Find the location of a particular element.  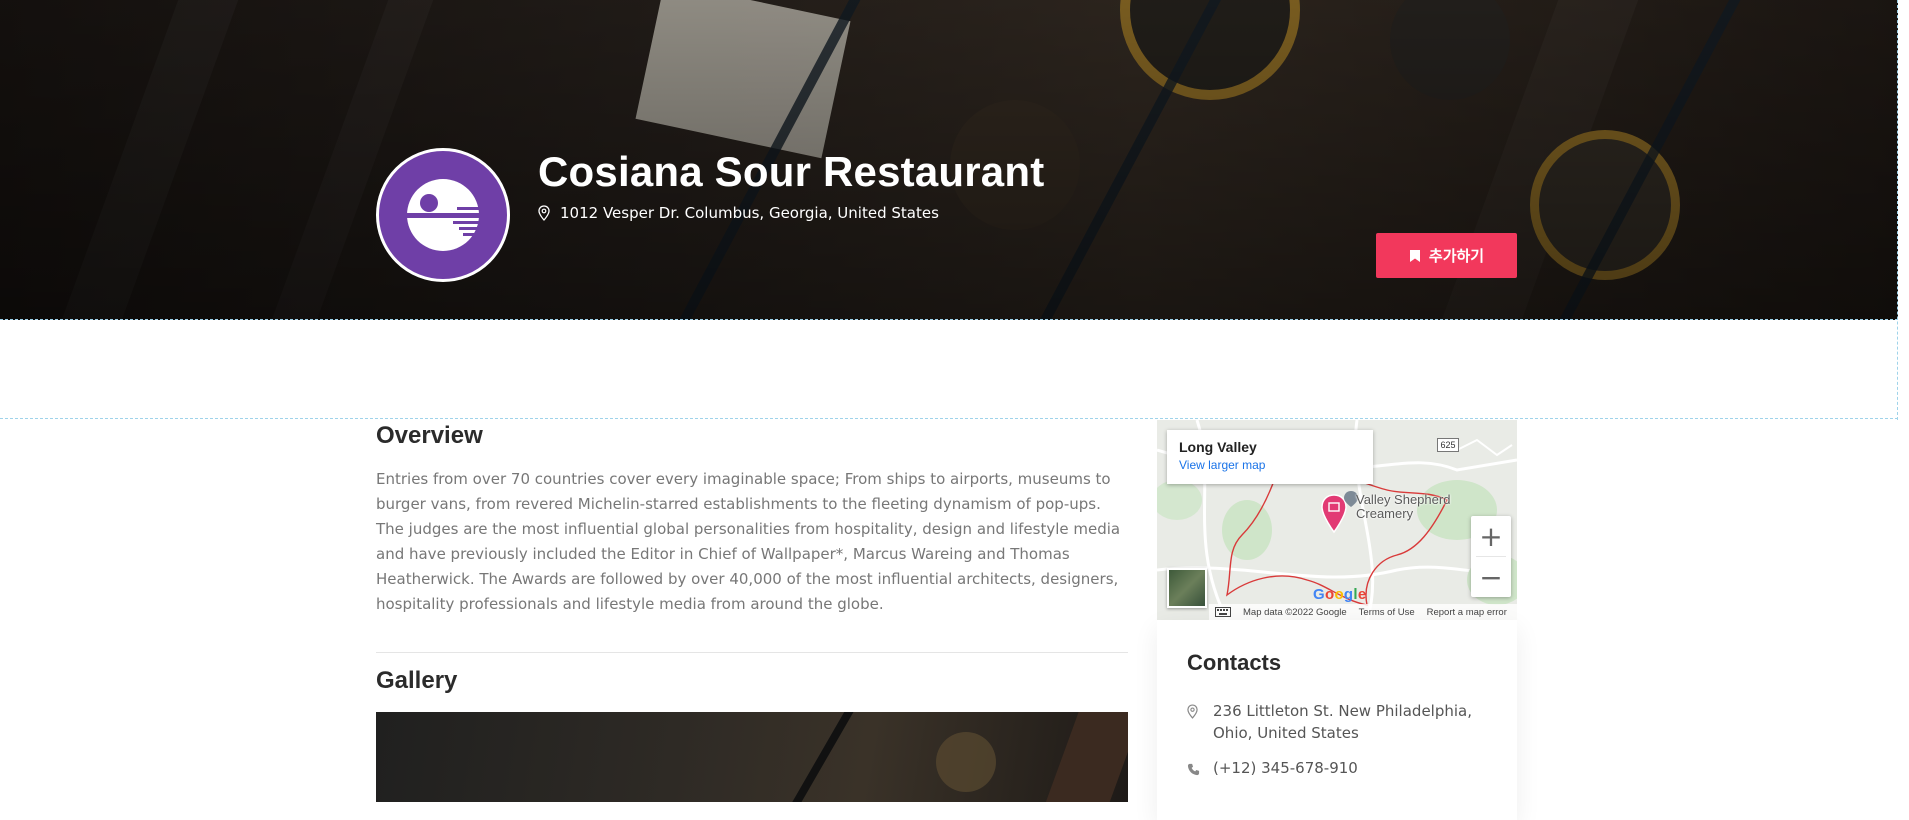

restaurant-logo is located at coordinates (443, 215).